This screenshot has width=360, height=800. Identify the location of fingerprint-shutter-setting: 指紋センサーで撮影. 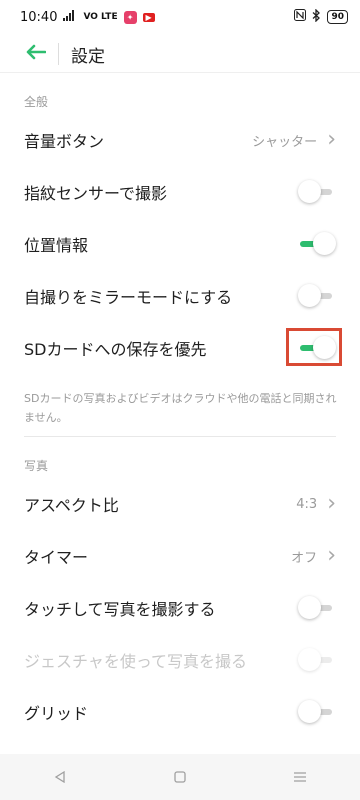
(180, 192).